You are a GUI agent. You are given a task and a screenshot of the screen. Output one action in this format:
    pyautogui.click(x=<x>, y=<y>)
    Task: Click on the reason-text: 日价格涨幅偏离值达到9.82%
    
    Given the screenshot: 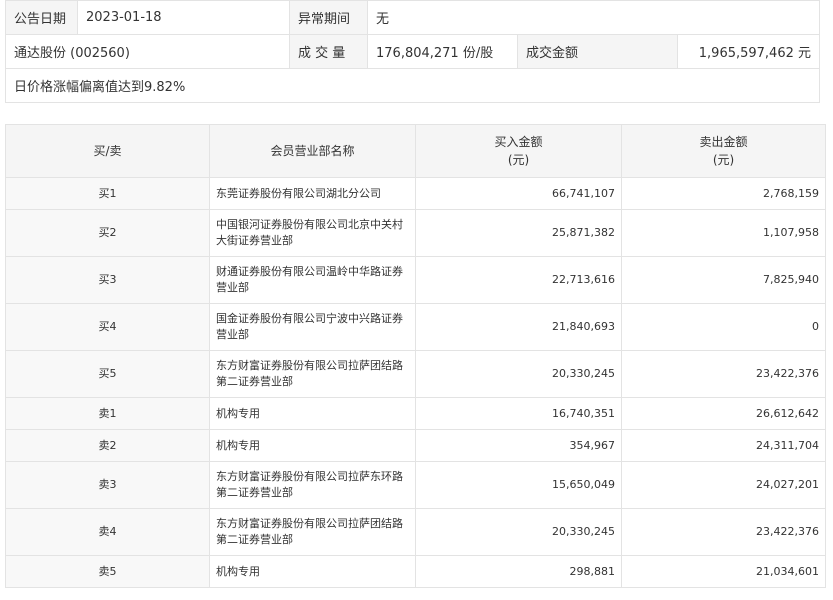 What is the action you would take?
    pyautogui.click(x=412, y=85)
    